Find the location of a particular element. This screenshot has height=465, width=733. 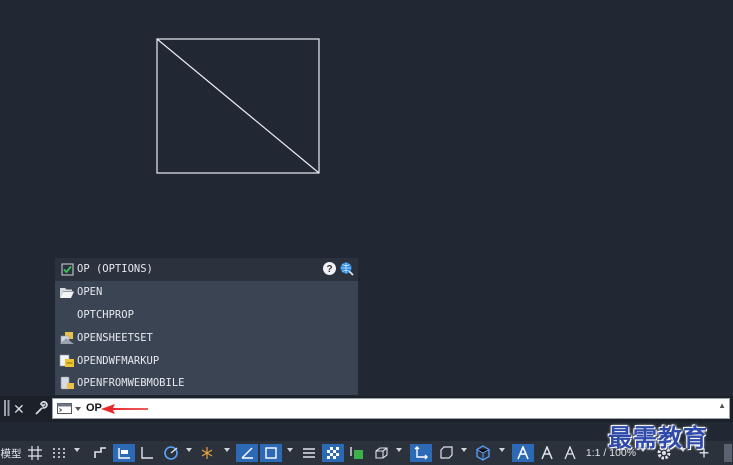

help-icon: ? is located at coordinates (329, 268).